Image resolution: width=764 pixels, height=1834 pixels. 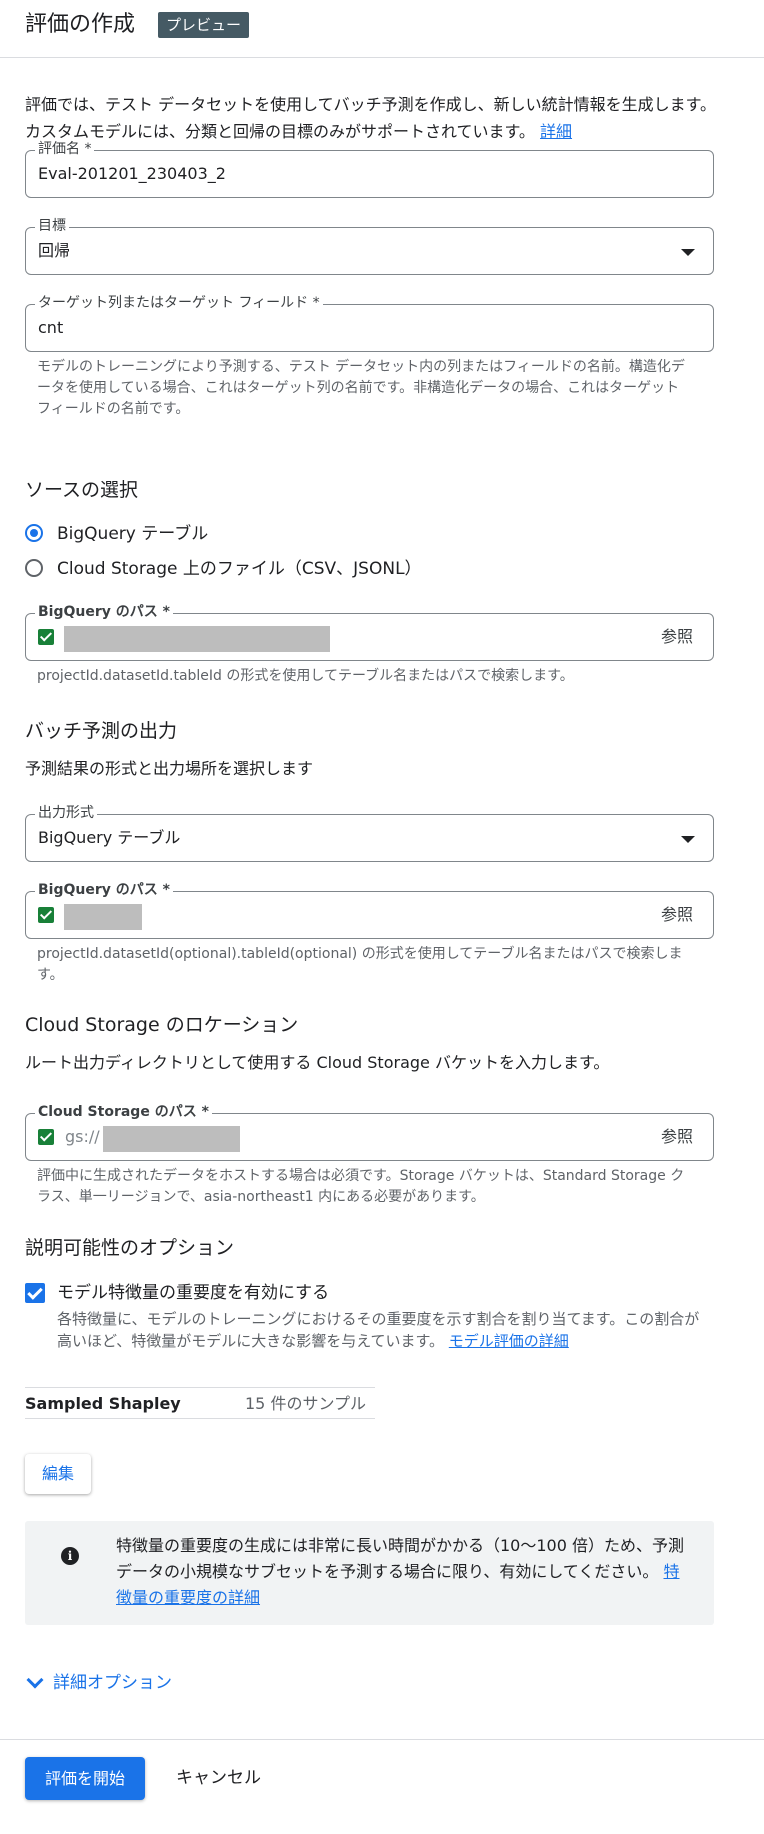 I want to click on explanation-method-value: 15 件のサンプル, so click(x=305, y=1403).